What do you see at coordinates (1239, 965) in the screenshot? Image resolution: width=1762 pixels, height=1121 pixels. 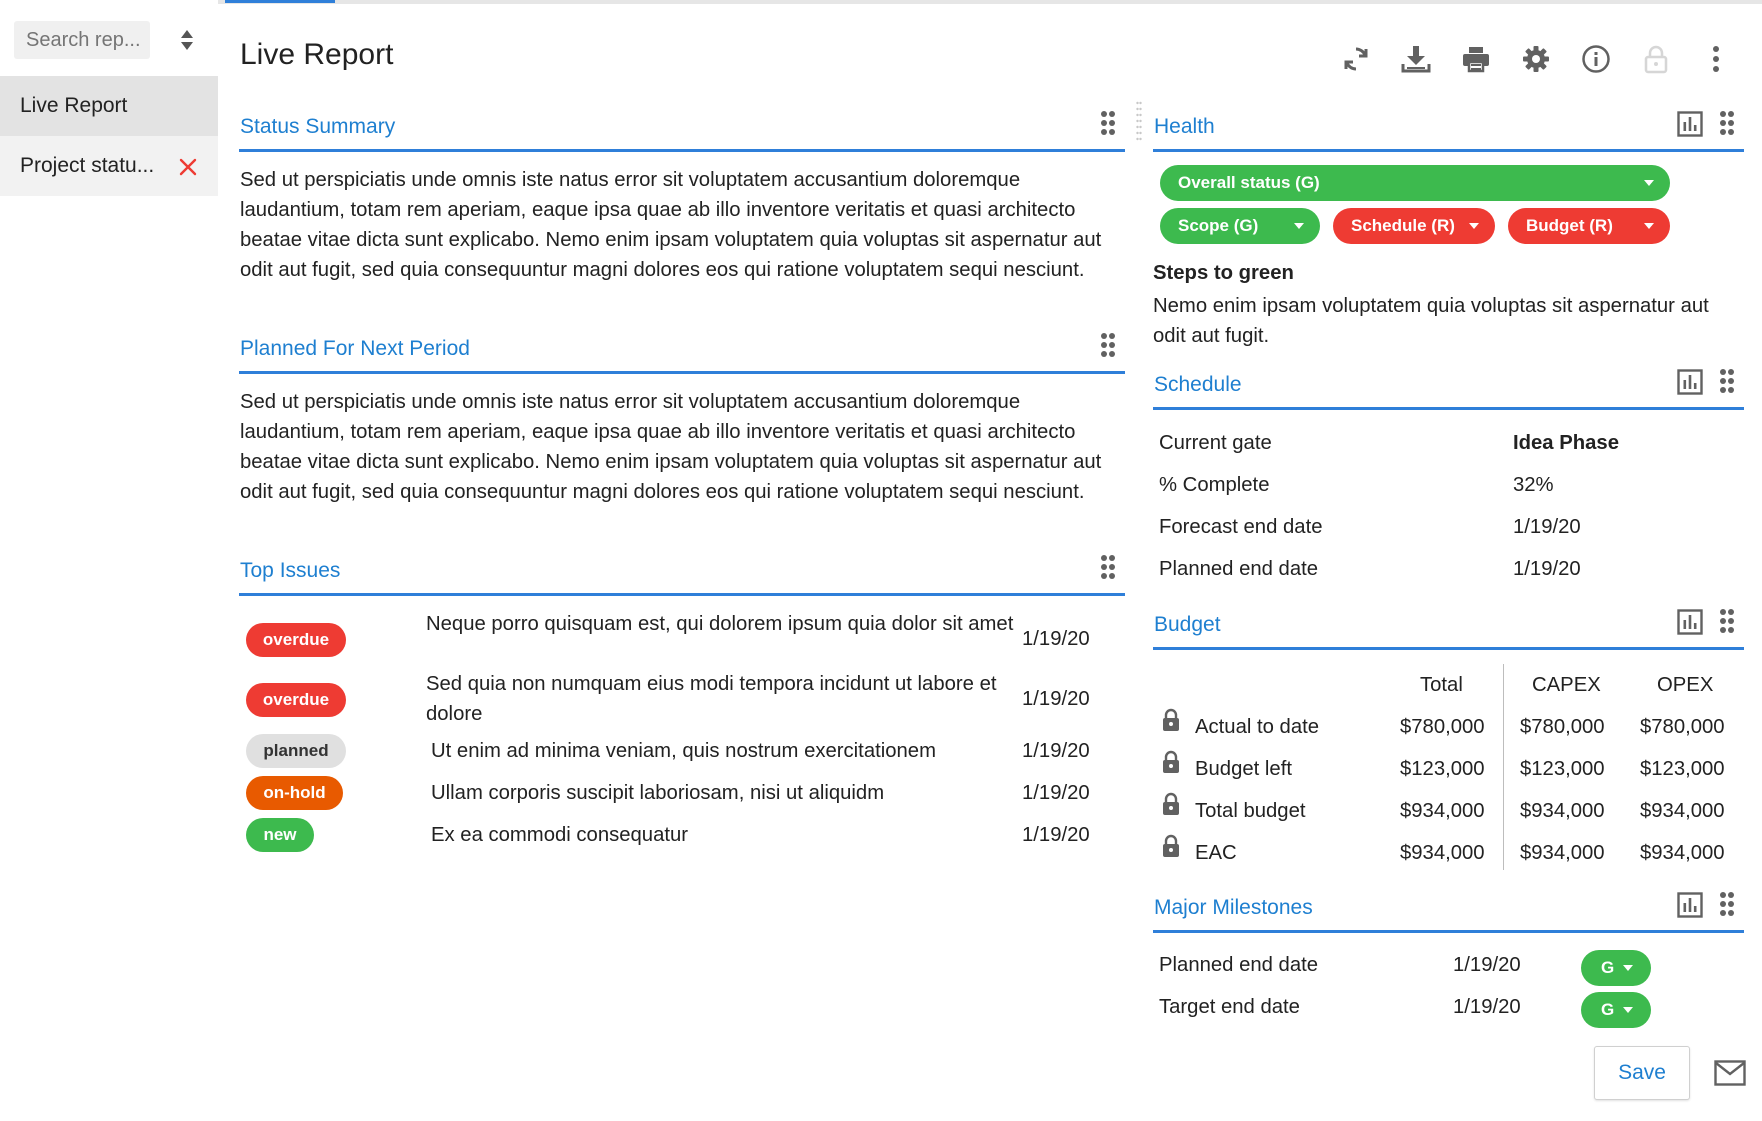 I see `milestone-label: Planned end date` at bounding box center [1239, 965].